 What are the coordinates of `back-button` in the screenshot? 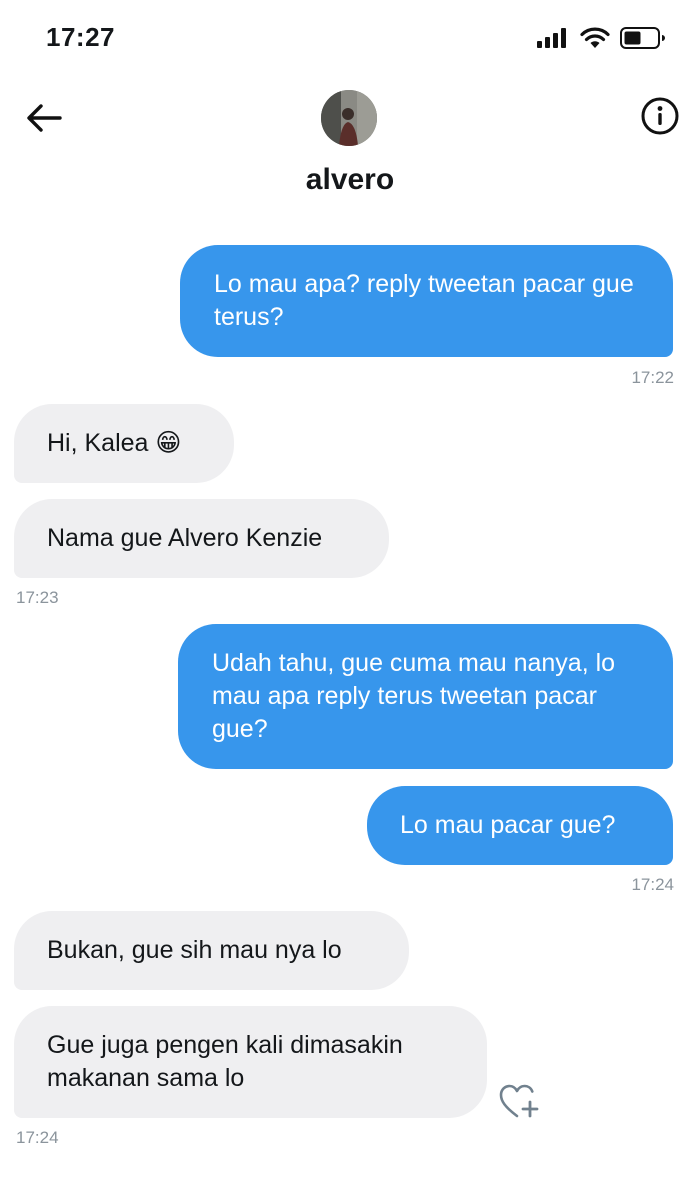 It's located at (44, 118).